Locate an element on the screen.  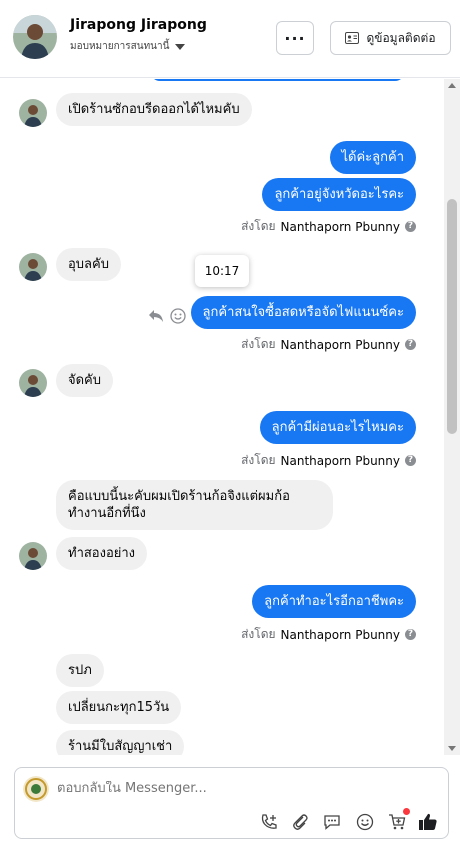
reply-input is located at coordinates (232, 788).